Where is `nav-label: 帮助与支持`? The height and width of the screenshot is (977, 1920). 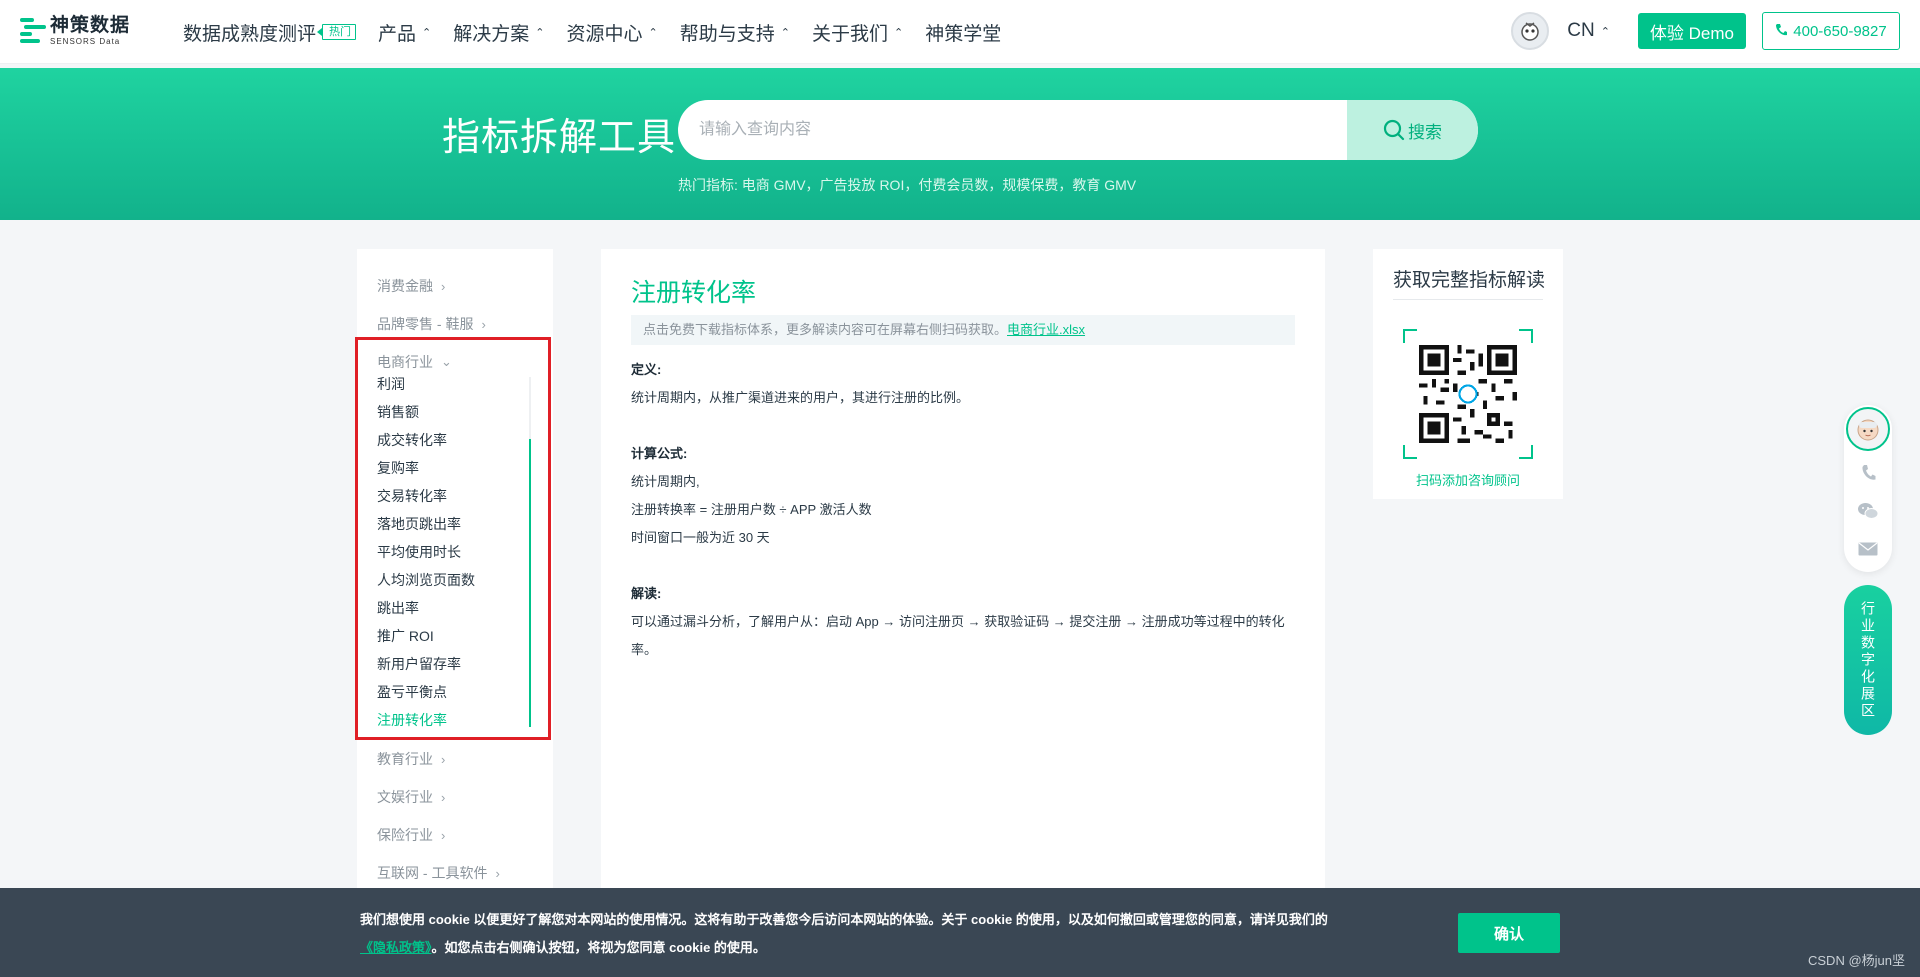
nav-label: 帮助与支持 is located at coordinates (727, 34).